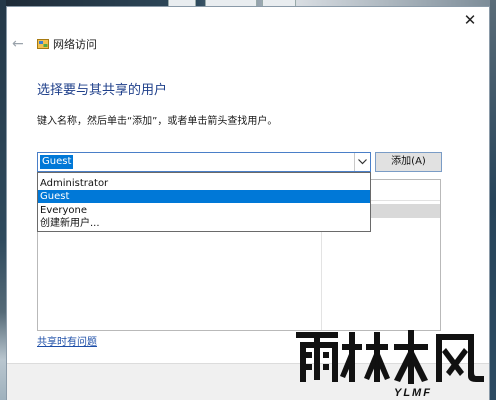  I want to click on help-link: 共享时有问题, so click(67, 340).